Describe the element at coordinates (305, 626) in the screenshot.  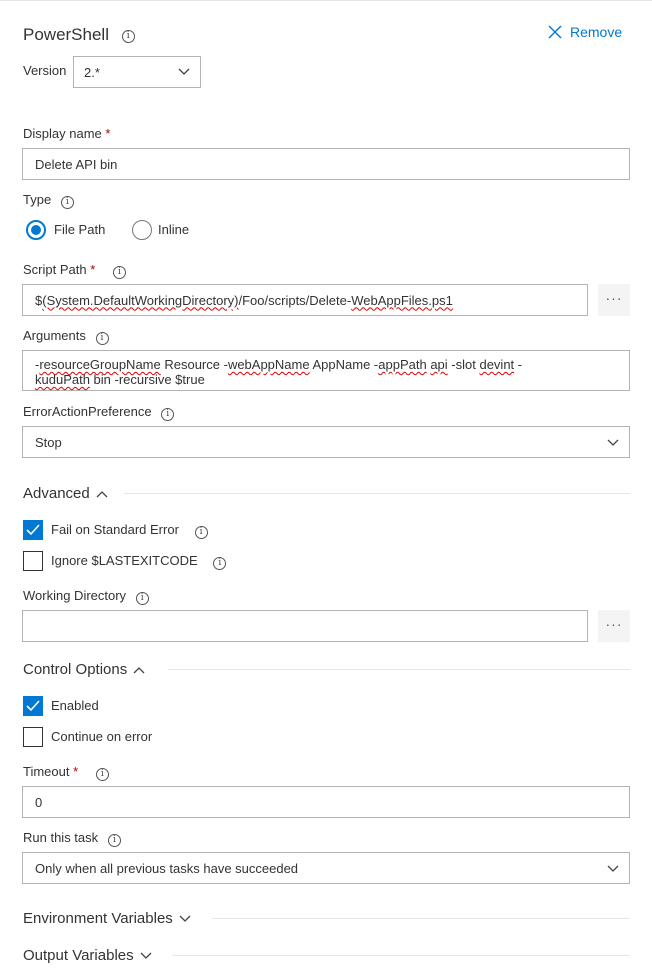
I see `working-dir-input` at that location.